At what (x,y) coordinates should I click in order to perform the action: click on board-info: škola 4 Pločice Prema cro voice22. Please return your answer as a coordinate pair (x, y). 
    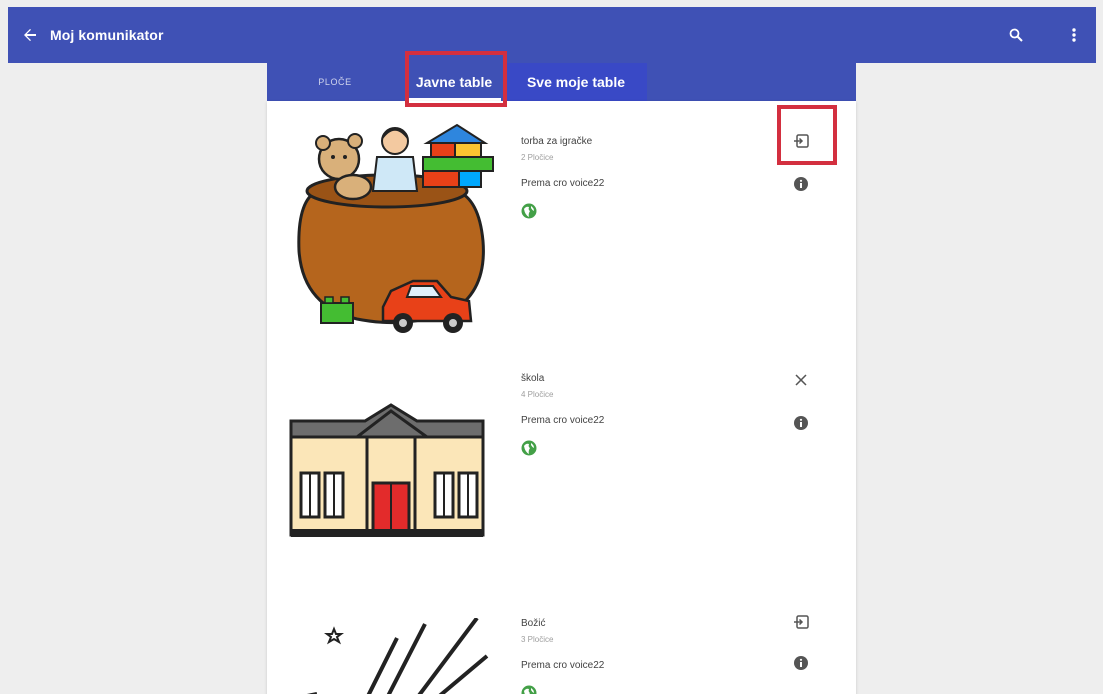
    Looking at the image, I should click on (562, 414).